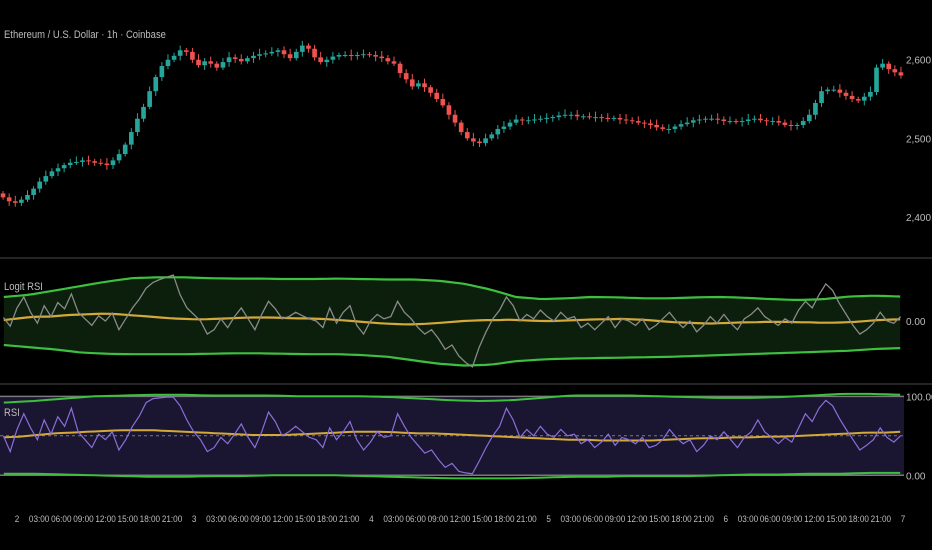 This screenshot has height=550, width=932. What do you see at coordinates (12, 413) in the screenshot?
I see `rsi-pane-title: RSI` at bounding box center [12, 413].